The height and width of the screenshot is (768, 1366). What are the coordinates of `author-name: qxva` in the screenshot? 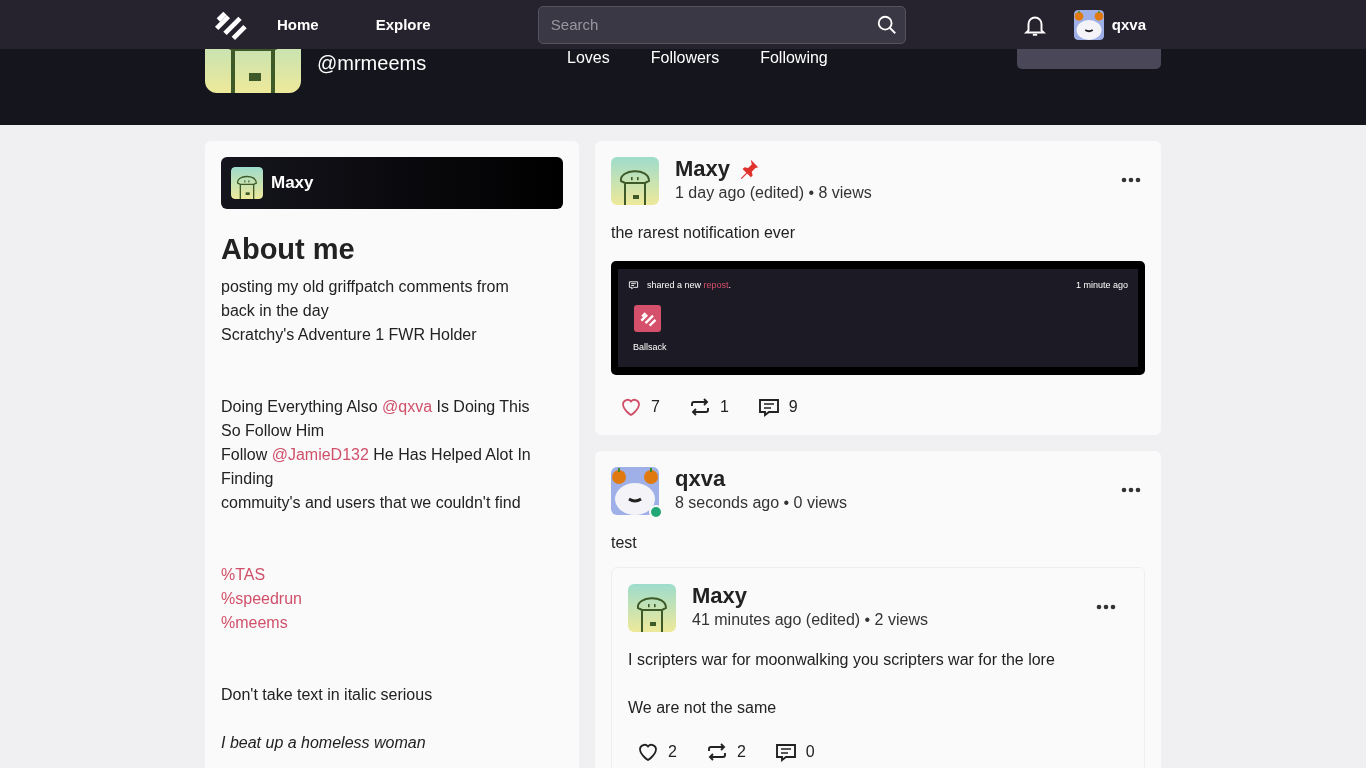 It's located at (700, 479).